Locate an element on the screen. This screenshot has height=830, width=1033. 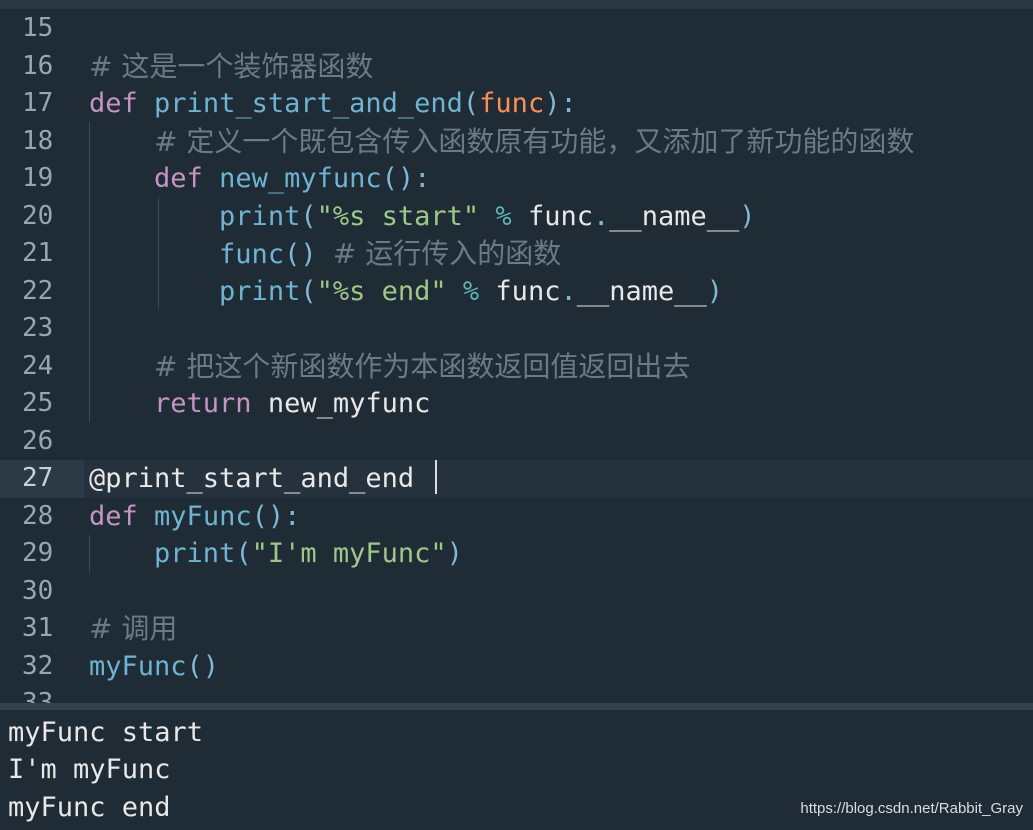
code-token: "%s end" is located at coordinates (381, 291).